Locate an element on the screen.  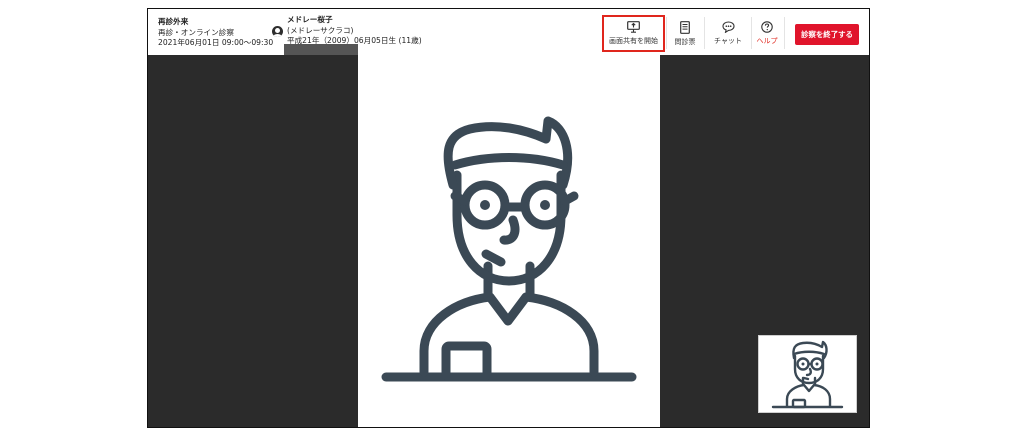
person-avatar-icon is located at coordinates (277, 31).